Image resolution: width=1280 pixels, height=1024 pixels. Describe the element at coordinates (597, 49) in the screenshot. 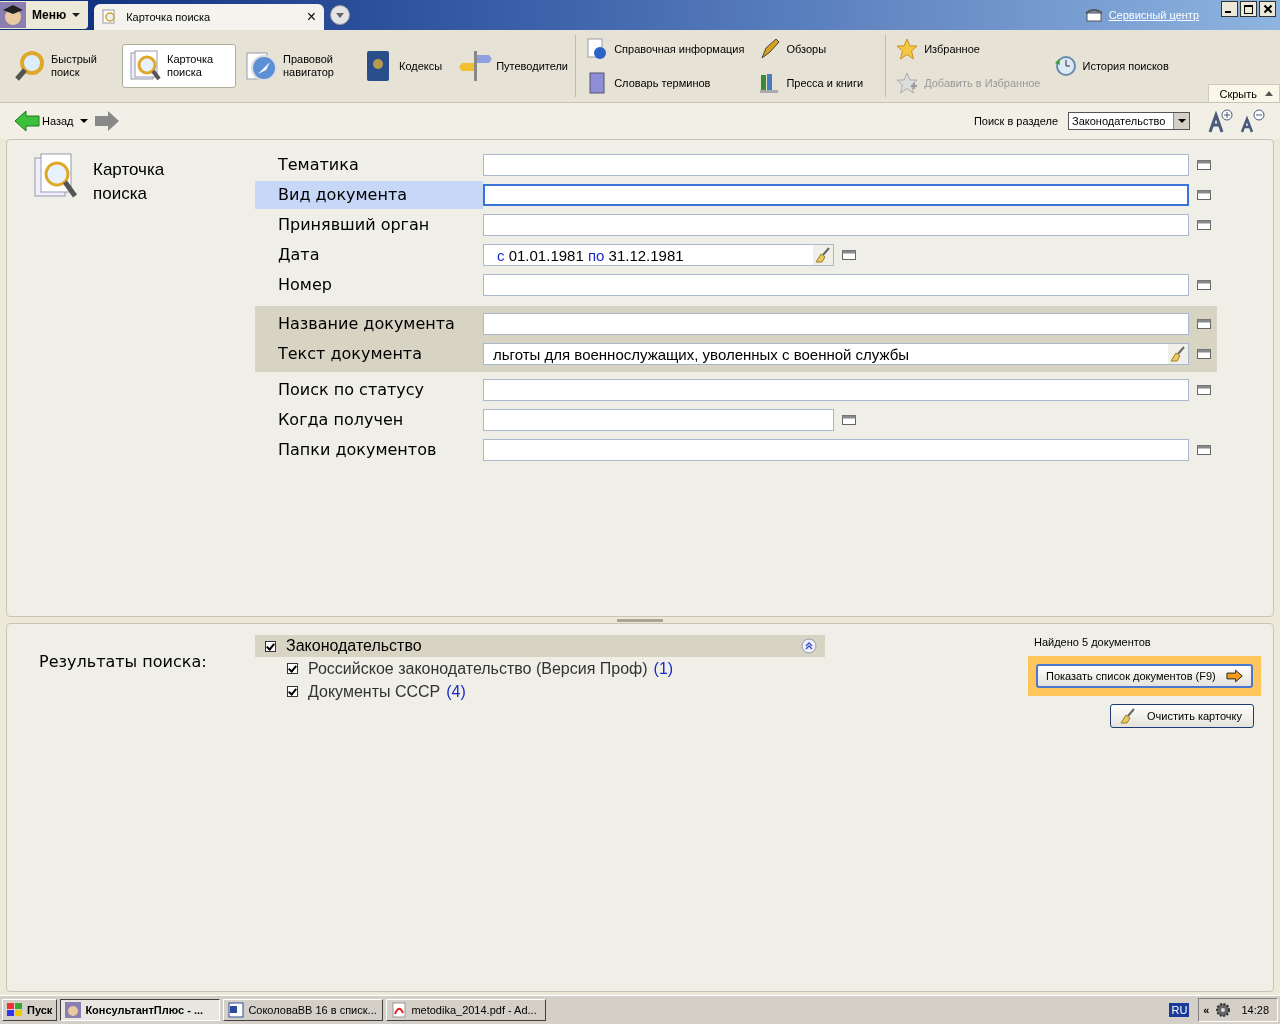

I see `help-document-icon` at that location.